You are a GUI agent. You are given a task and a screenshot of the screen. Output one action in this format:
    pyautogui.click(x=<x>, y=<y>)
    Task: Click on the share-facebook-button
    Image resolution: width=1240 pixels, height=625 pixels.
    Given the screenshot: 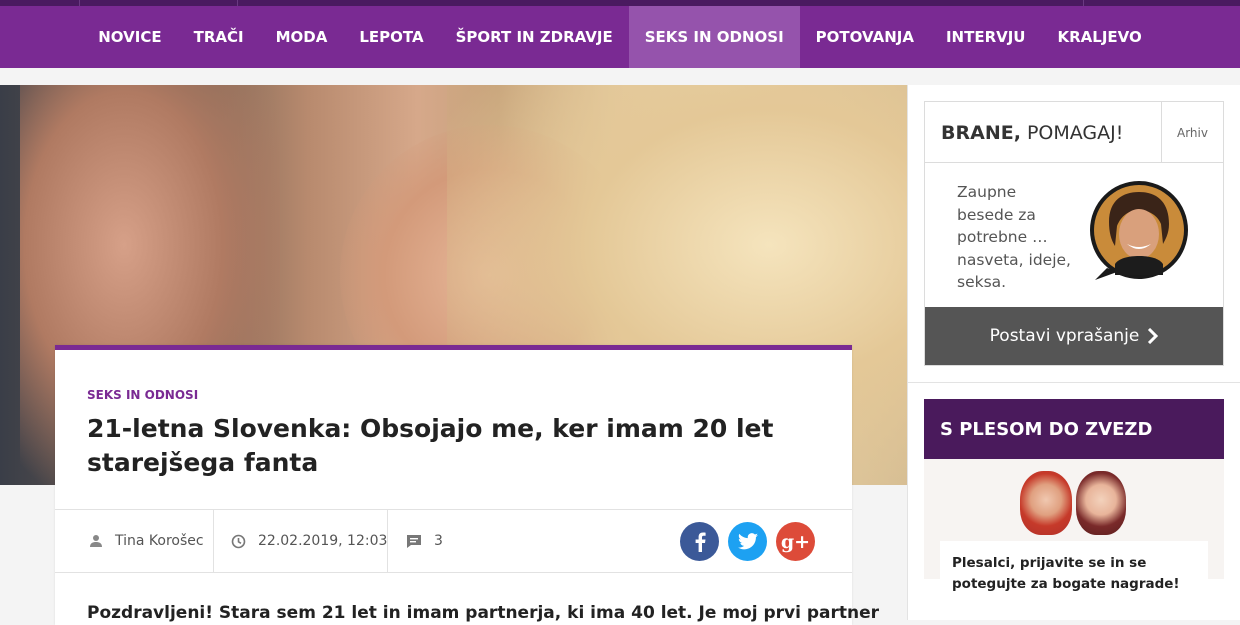 What is the action you would take?
    pyautogui.click(x=699, y=541)
    